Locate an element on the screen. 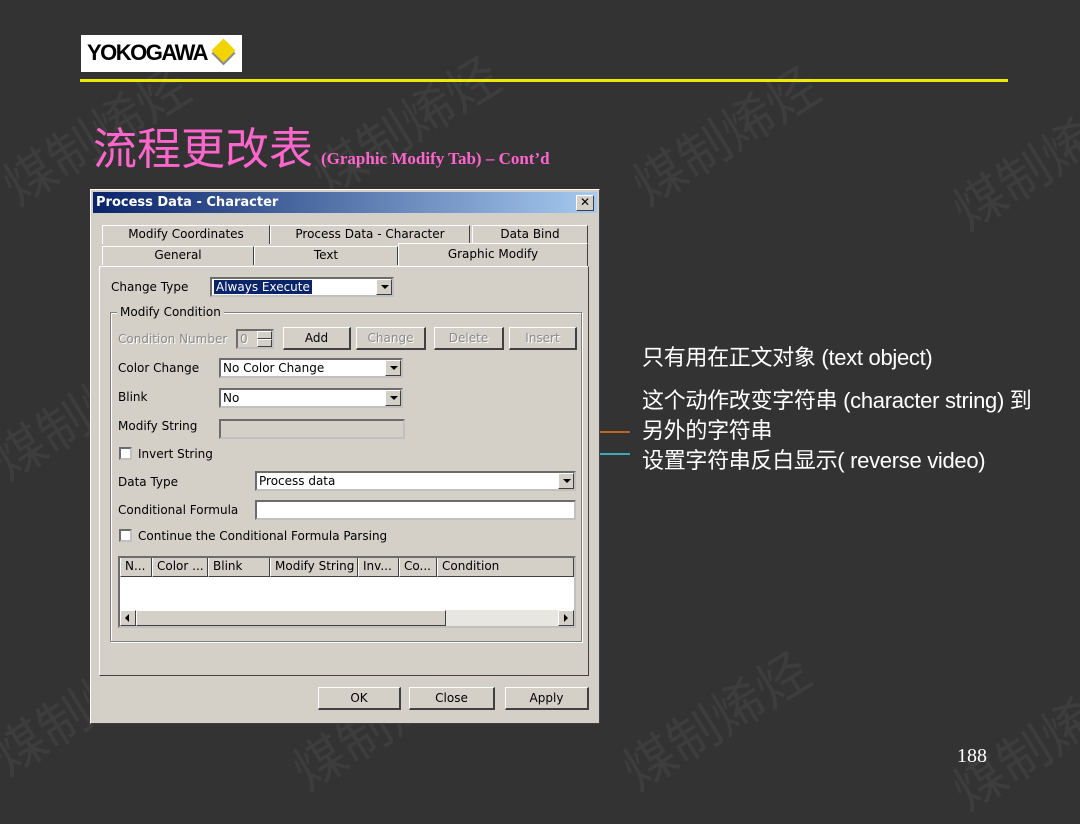 This screenshot has width=1080, height=824. color-change-value: No Color Change is located at coordinates (274, 368).